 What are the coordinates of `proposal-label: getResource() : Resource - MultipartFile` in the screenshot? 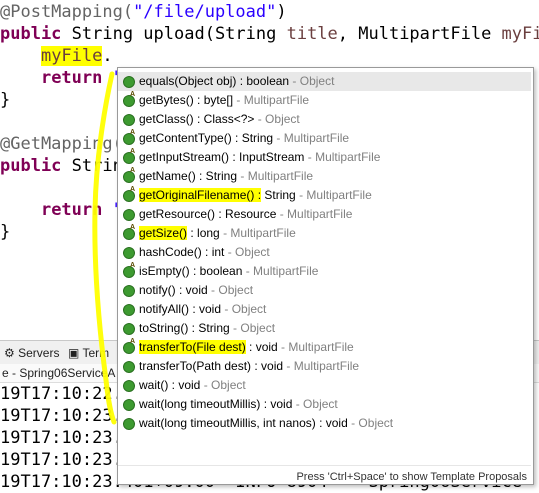 It's located at (245, 214).